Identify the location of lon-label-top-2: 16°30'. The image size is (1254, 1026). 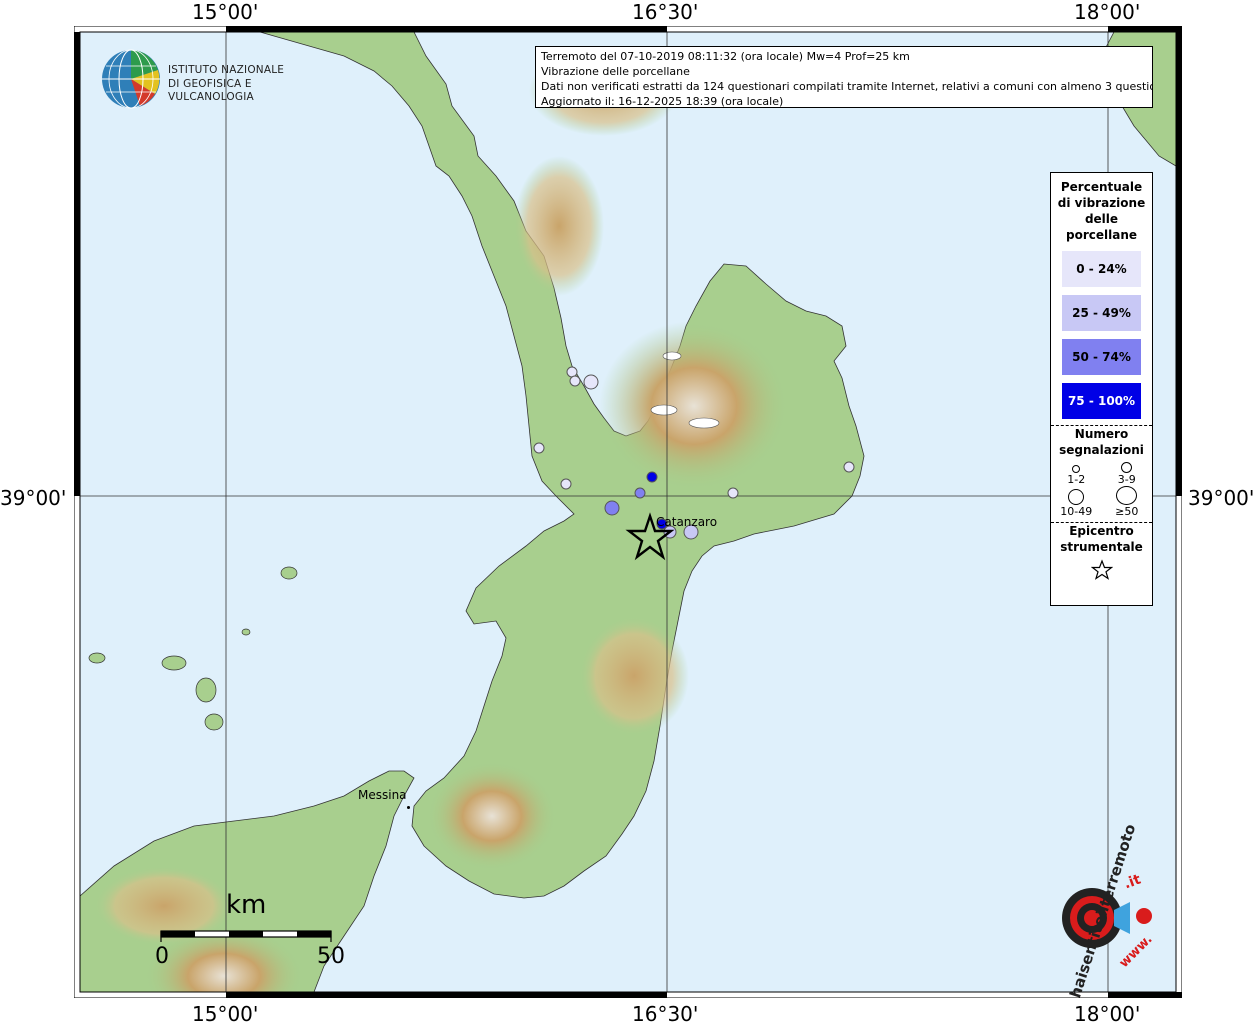
(665, 12).